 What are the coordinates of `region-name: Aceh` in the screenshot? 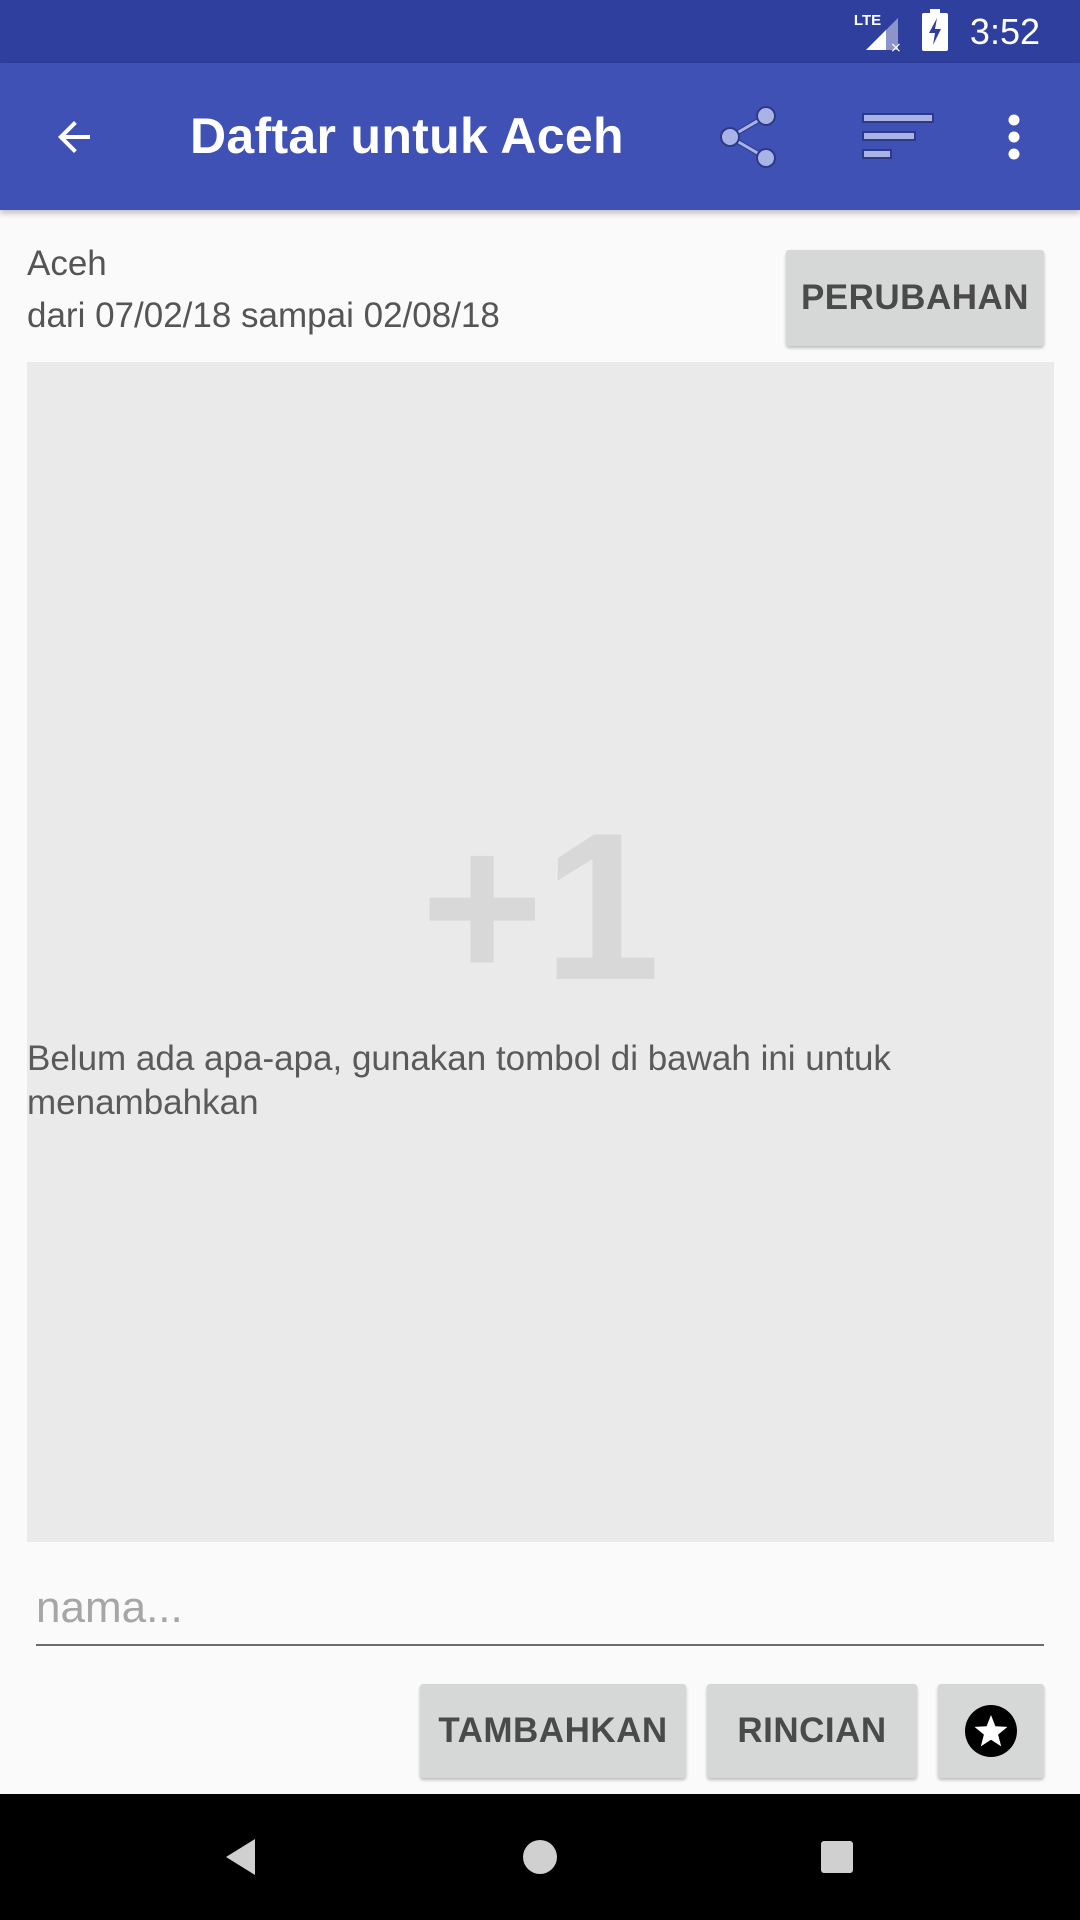 It's located at (67, 263).